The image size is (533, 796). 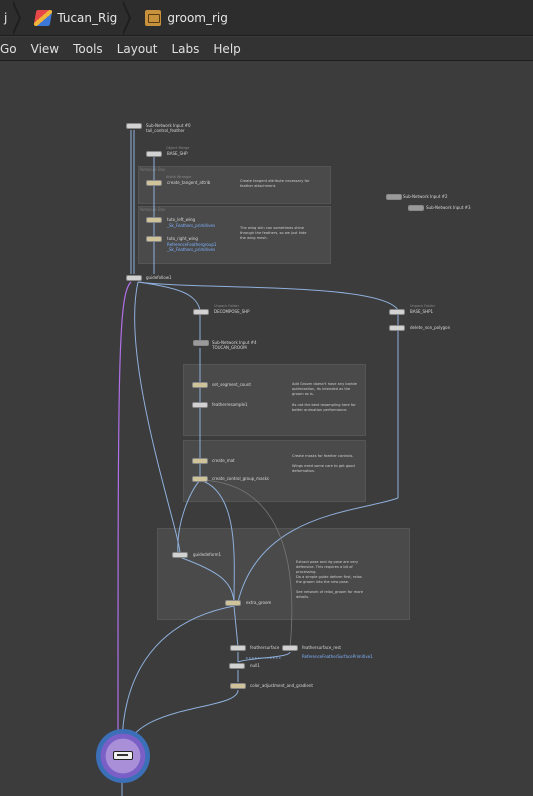 I want to click on breadcrumb-label: Tucan_Rig, so click(x=87, y=17).